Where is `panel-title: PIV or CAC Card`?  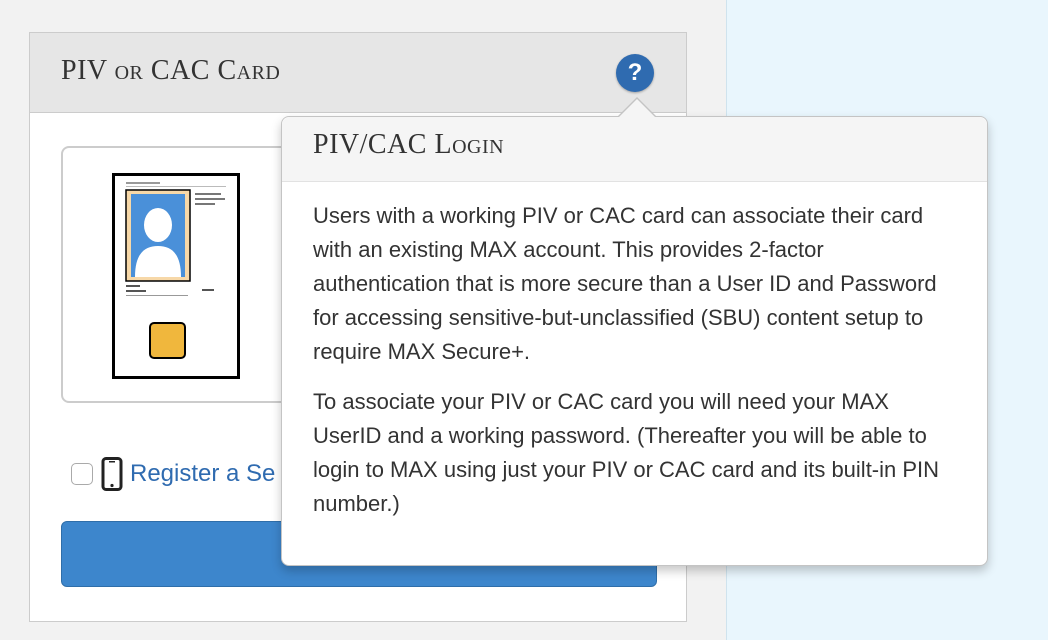
panel-title: PIV or CAC Card is located at coordinates (171, 70).